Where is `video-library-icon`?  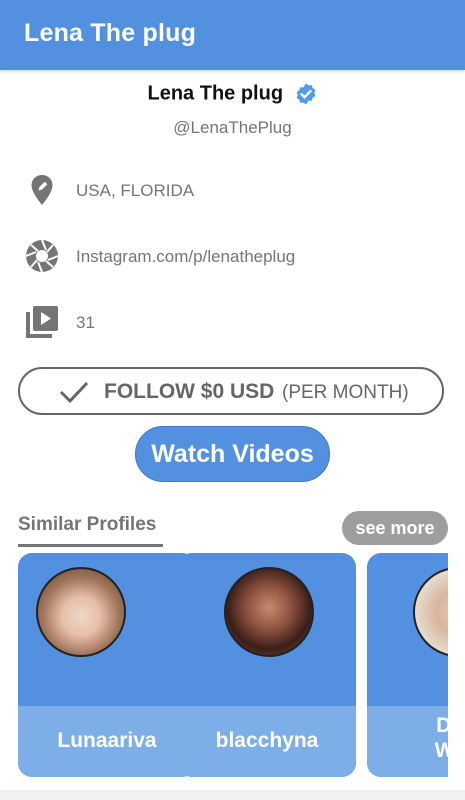 video-library-icon is located at coordinates (42, 322).